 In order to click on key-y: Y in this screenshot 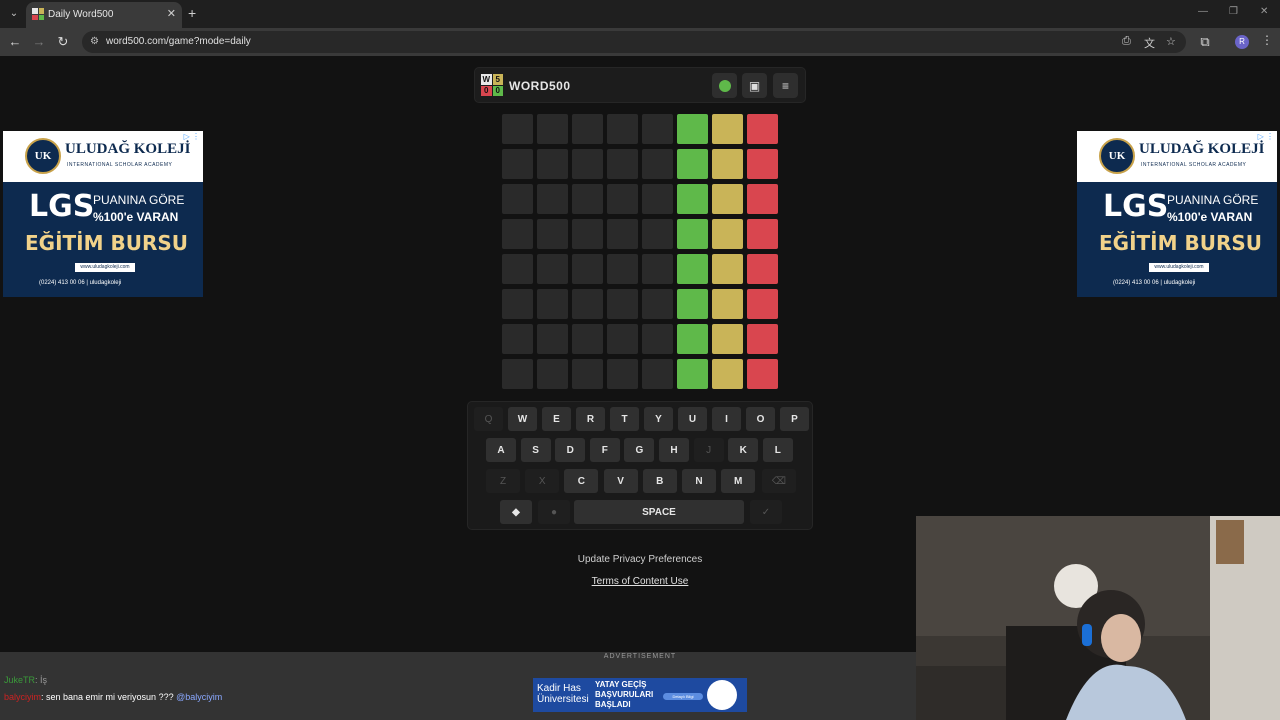, I will do `click(658, 419)`.